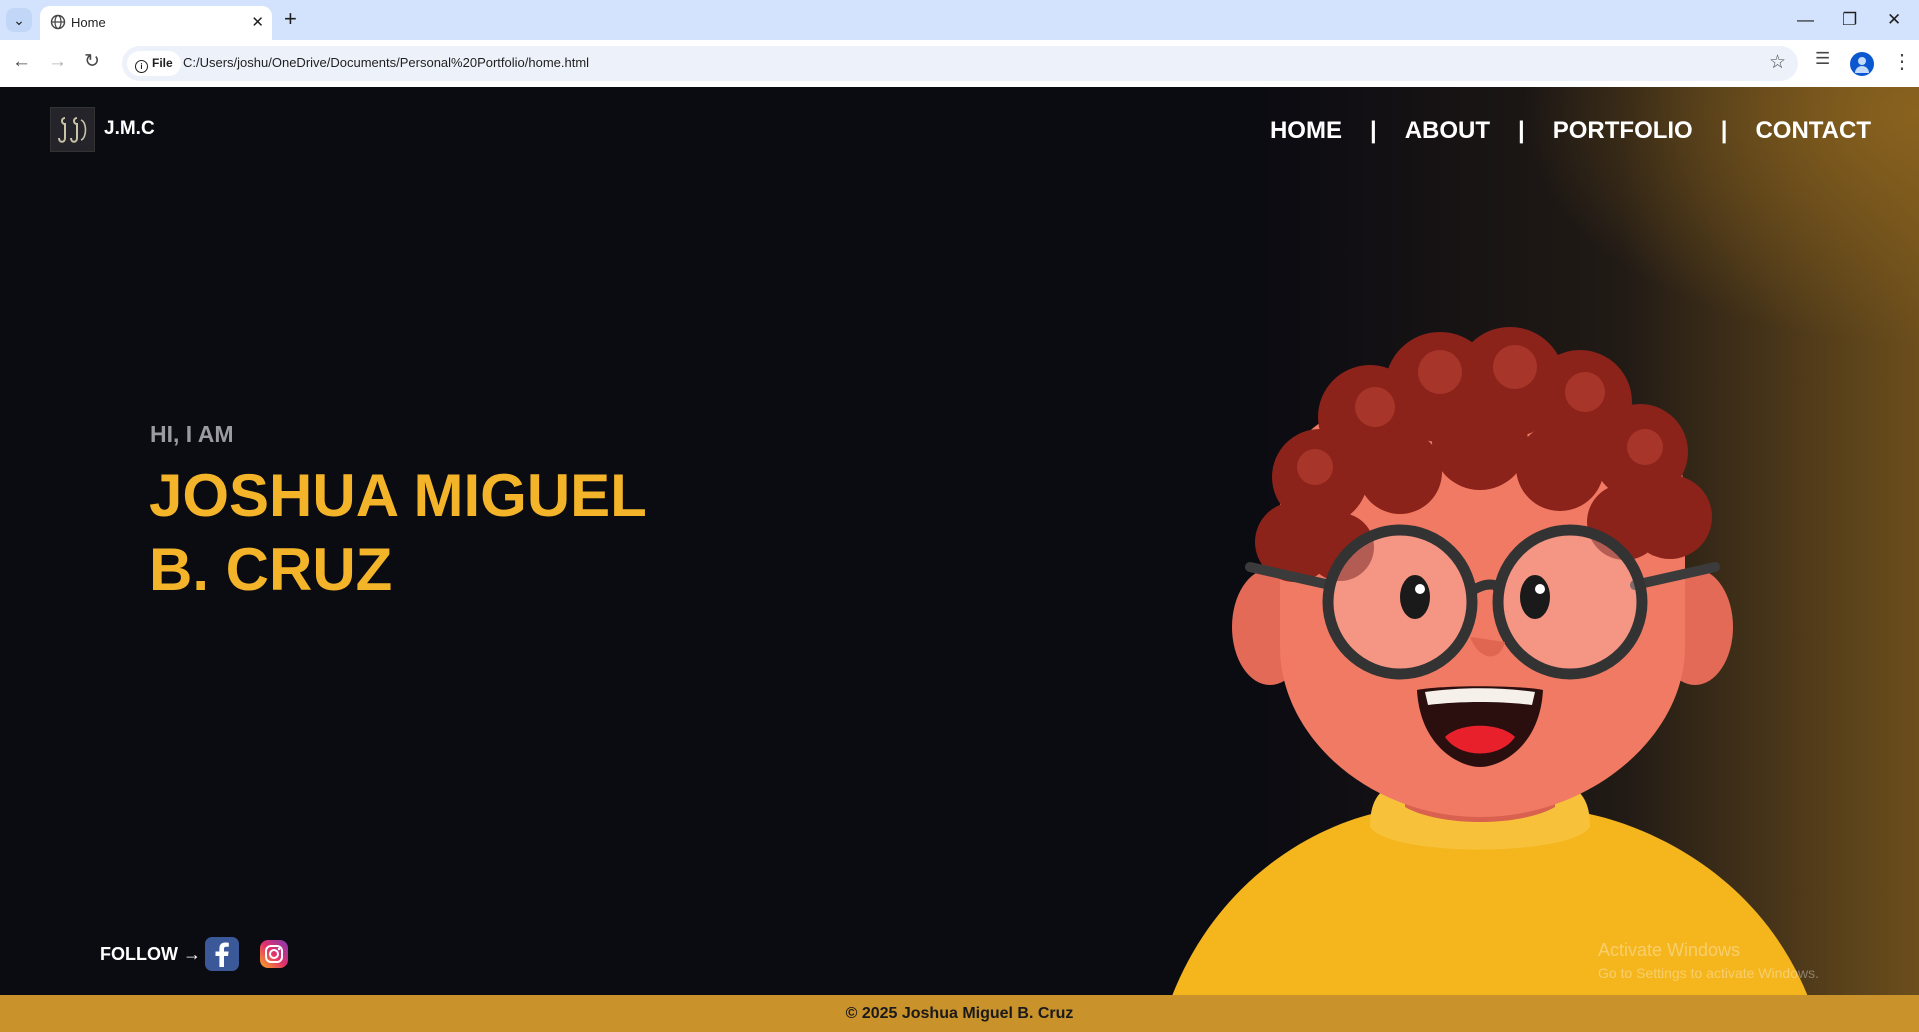 The width and height of the screenshot is (1919, 1032). What do you see at coordinates (1849, 20) in the screenshot?
I see `restore-button: ❐` at bounding box center [1849, 20].